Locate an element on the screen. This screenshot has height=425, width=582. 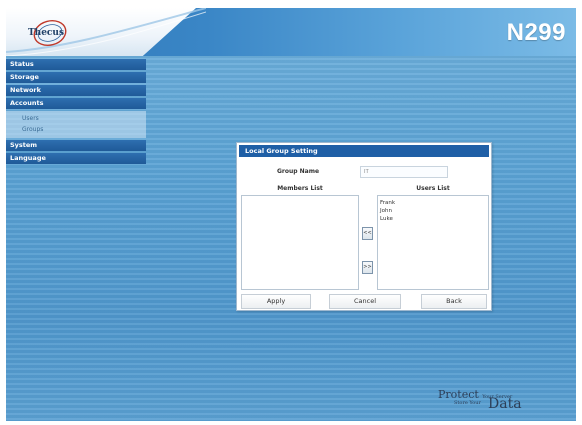
members-list-header: Members List is located at coordinates (300, 188).